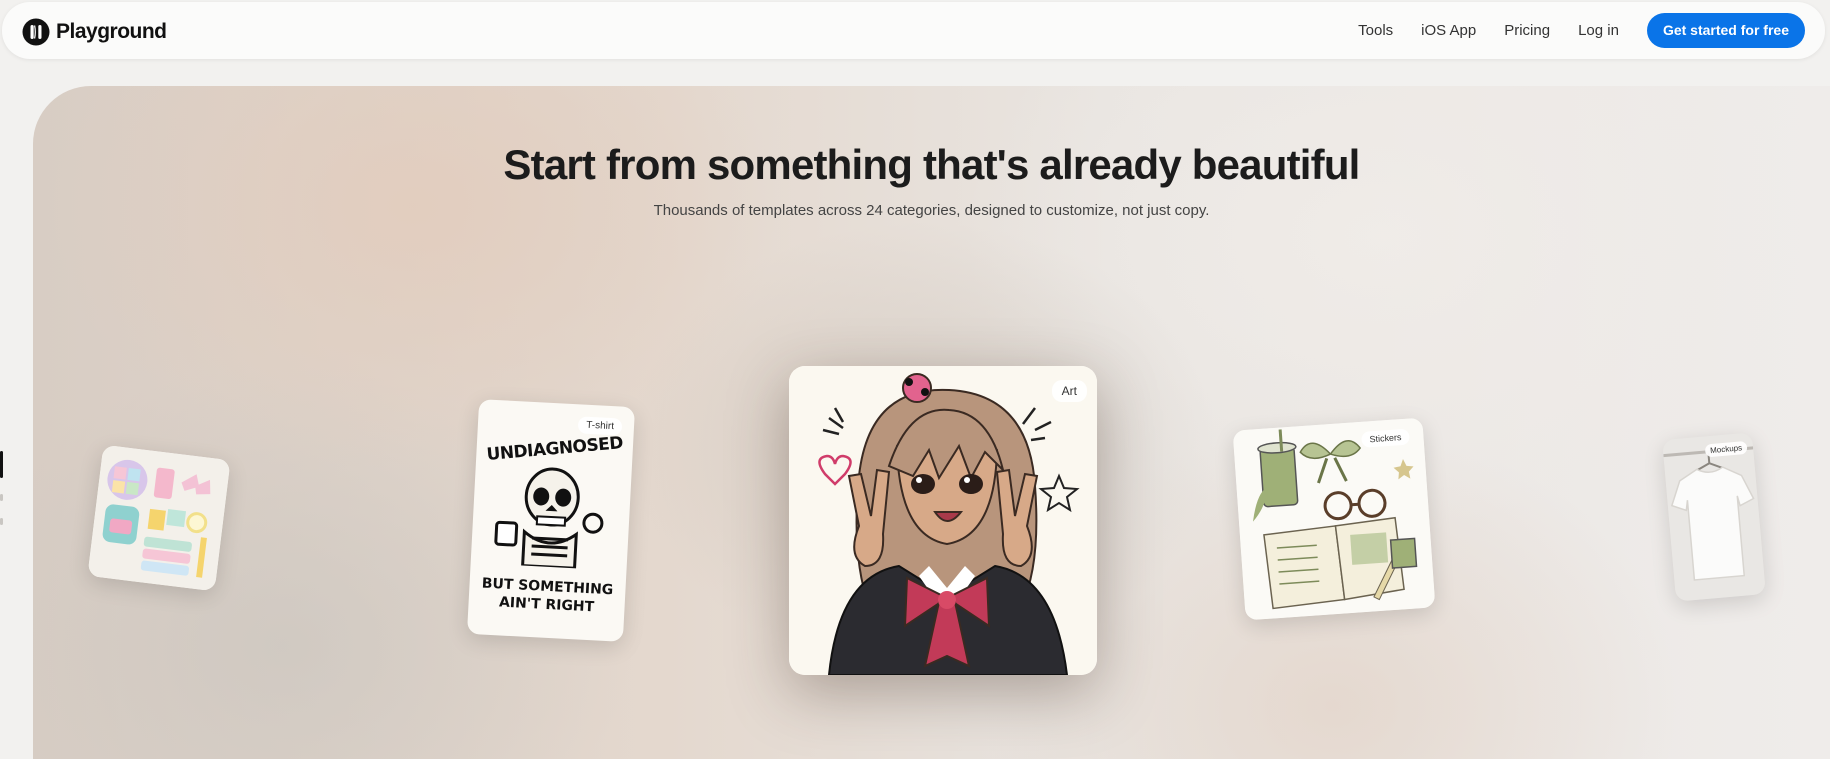 The width and height of the screenshot is (1830, 759). Describe the element at coordinates (111, 31) in the screenshot. I see `brand-name: Playground` at that location.